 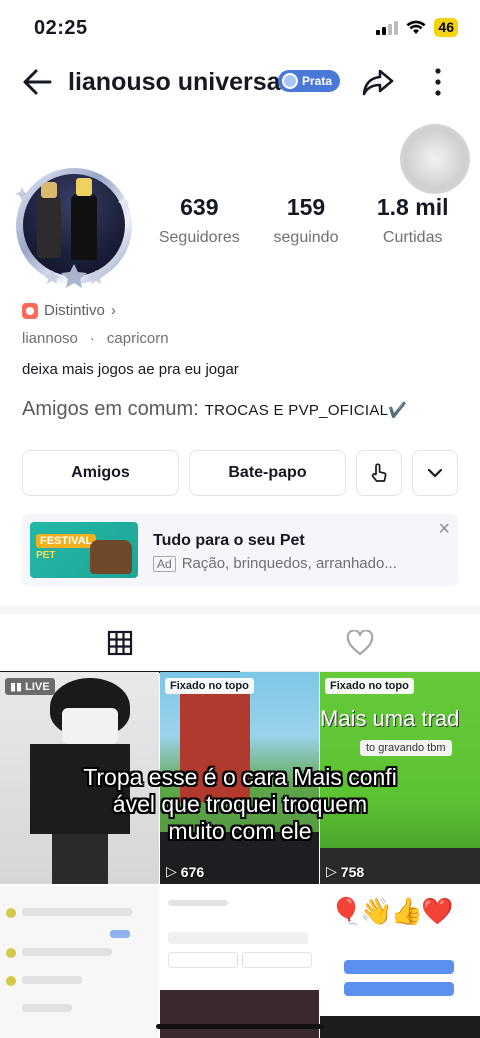 I want to click on heart-icon, so click(x=360, y=643).